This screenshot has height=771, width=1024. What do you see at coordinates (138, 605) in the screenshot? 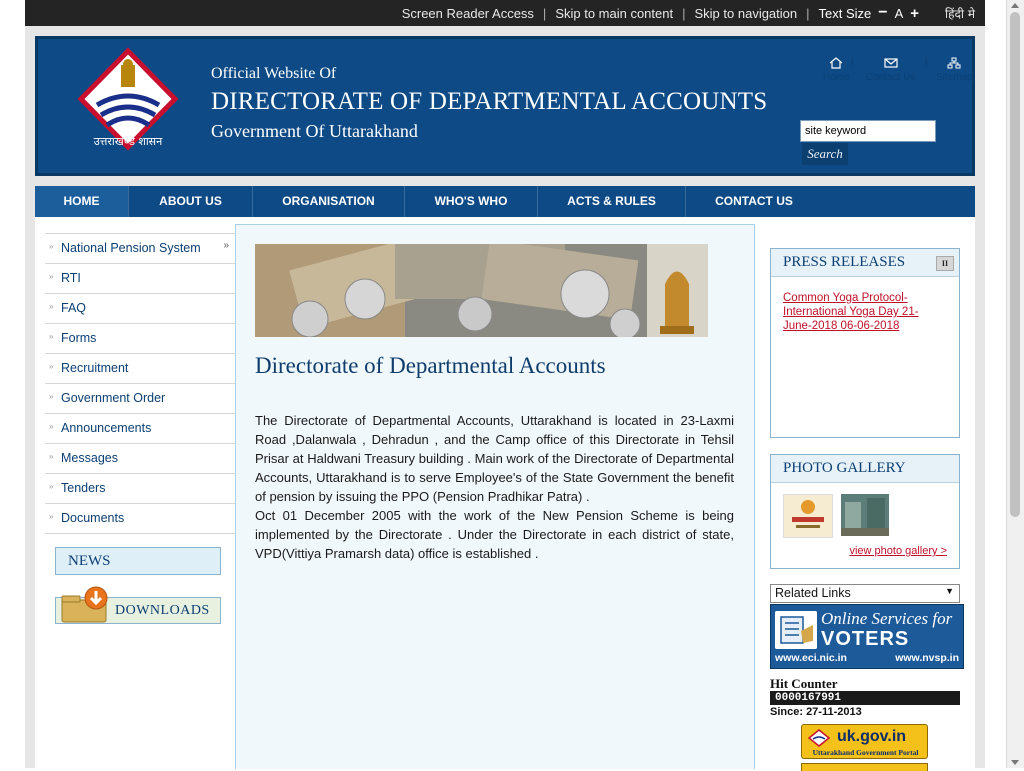
I see `downloads-button: DOWNLOADS` at bounding box center [138, 605].